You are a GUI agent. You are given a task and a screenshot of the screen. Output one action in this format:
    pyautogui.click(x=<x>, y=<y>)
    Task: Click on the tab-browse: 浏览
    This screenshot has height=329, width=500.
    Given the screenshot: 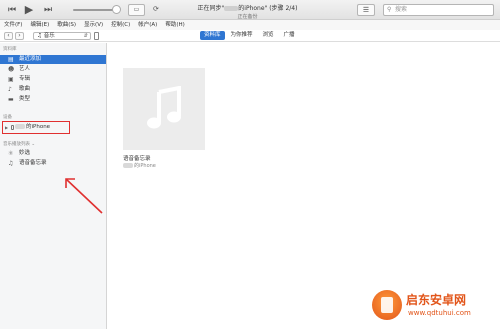 What is the action you would take?
    pyautogui.click(x=268, y=35)
    